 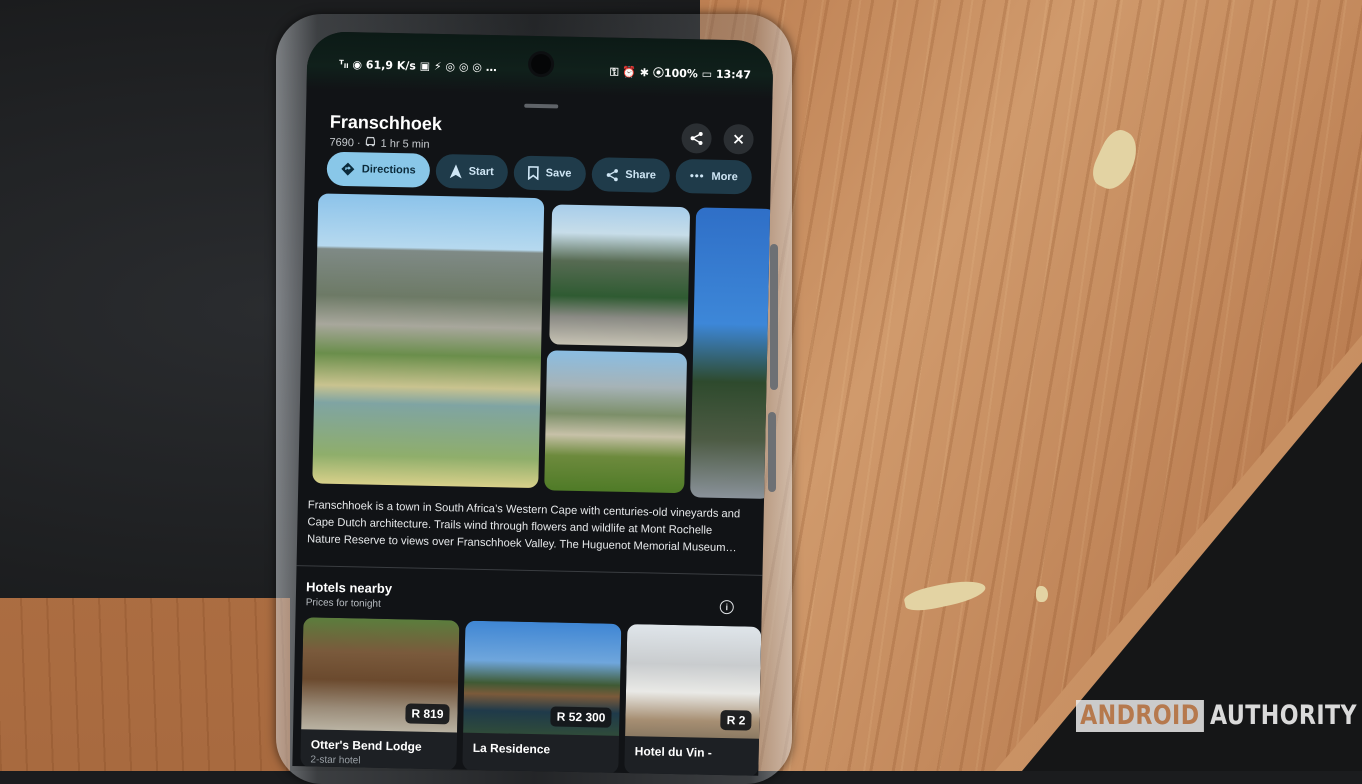 I want to click on drive-time: 1 hr 5 min, so click(x=405, y=144).